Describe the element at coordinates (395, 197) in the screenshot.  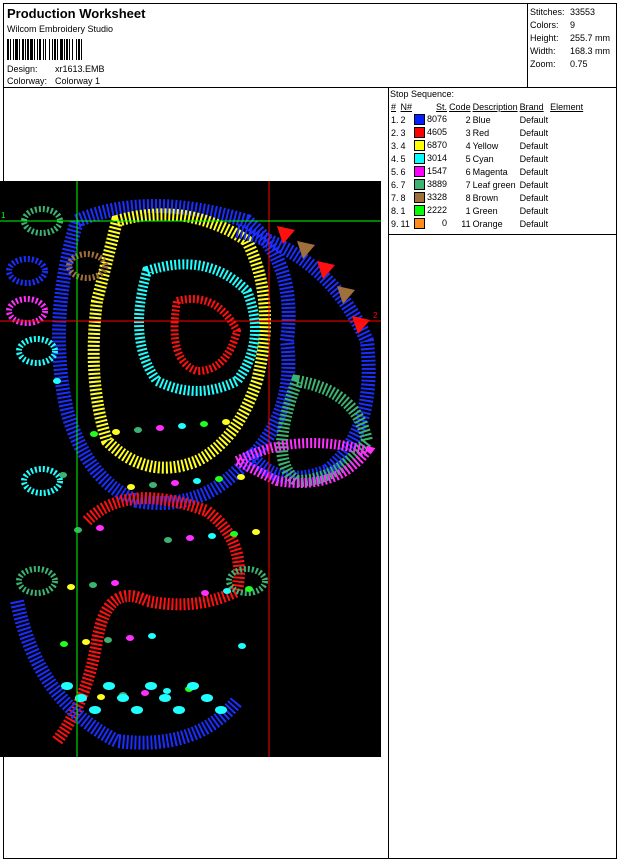
I see `row-index: 7.` at that location.